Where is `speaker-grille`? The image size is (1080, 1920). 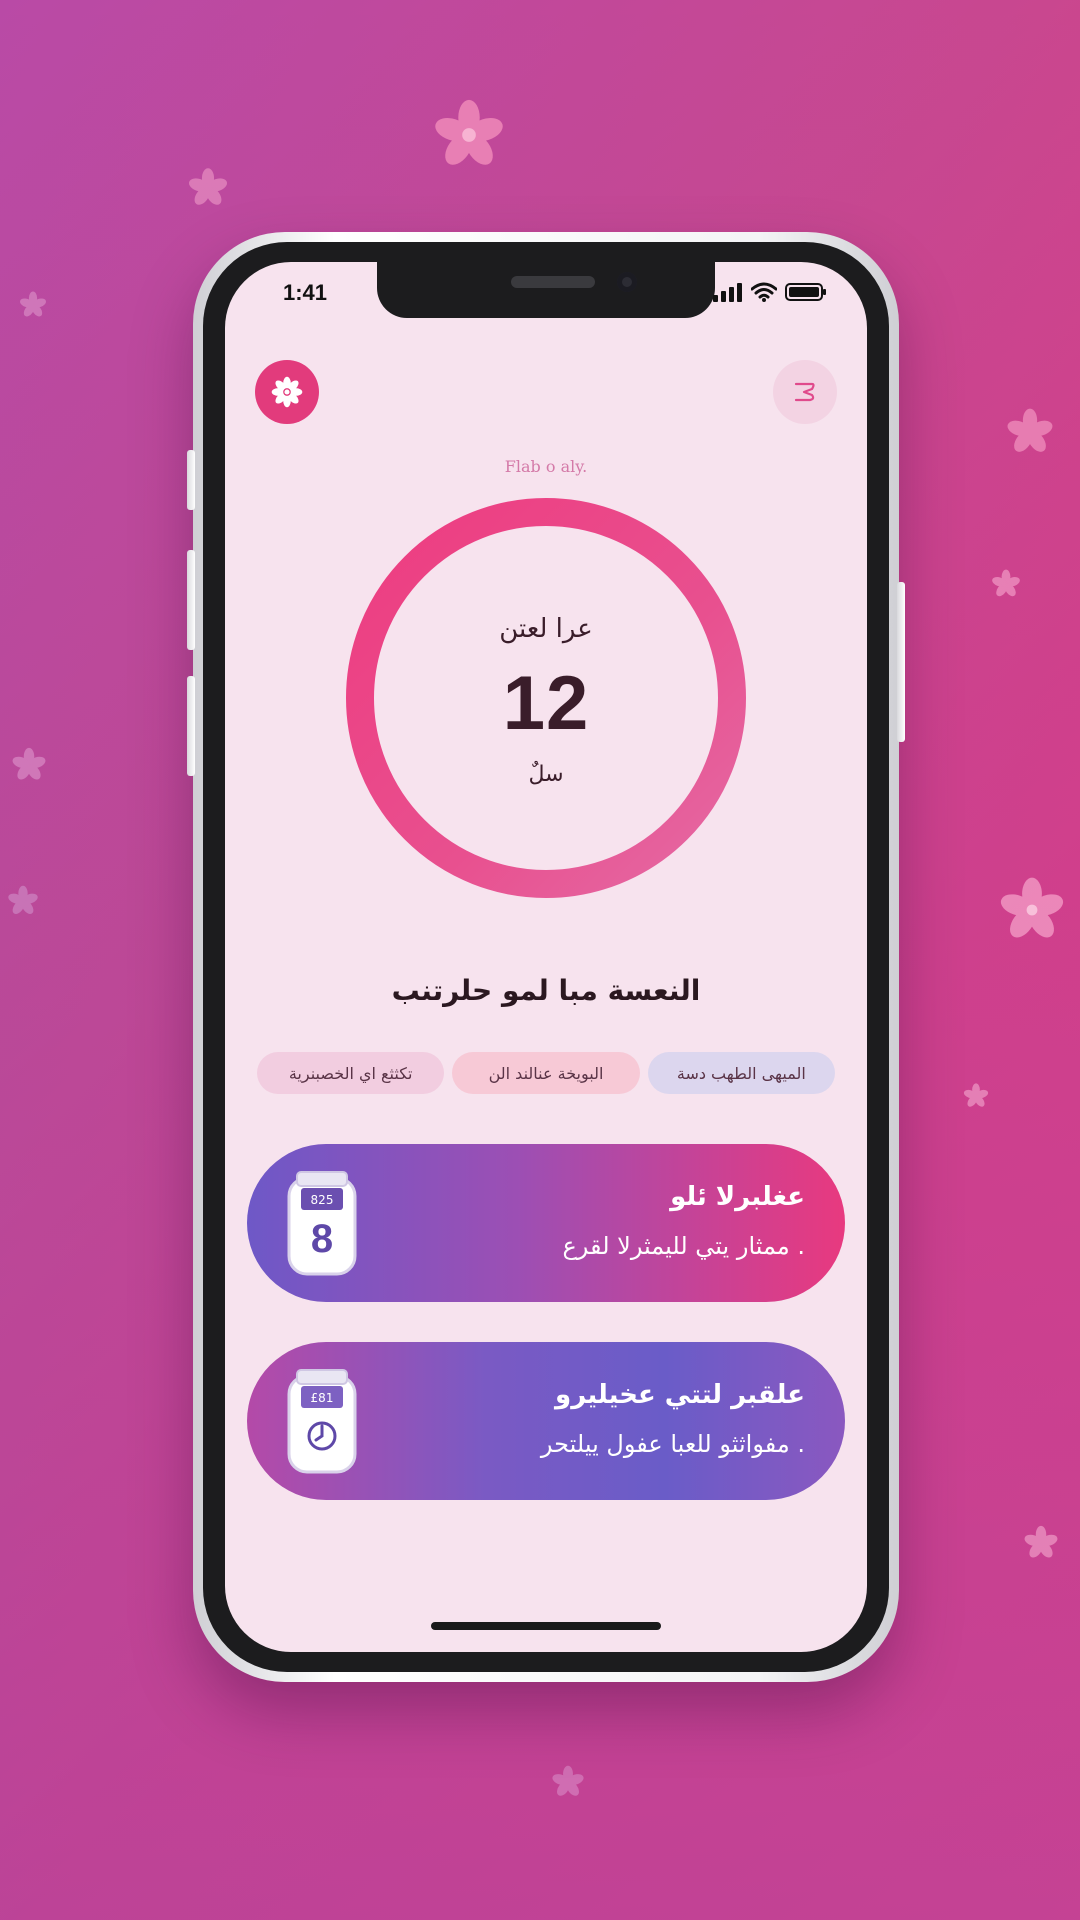
speaker-grille is located at coordinates (553, 282).